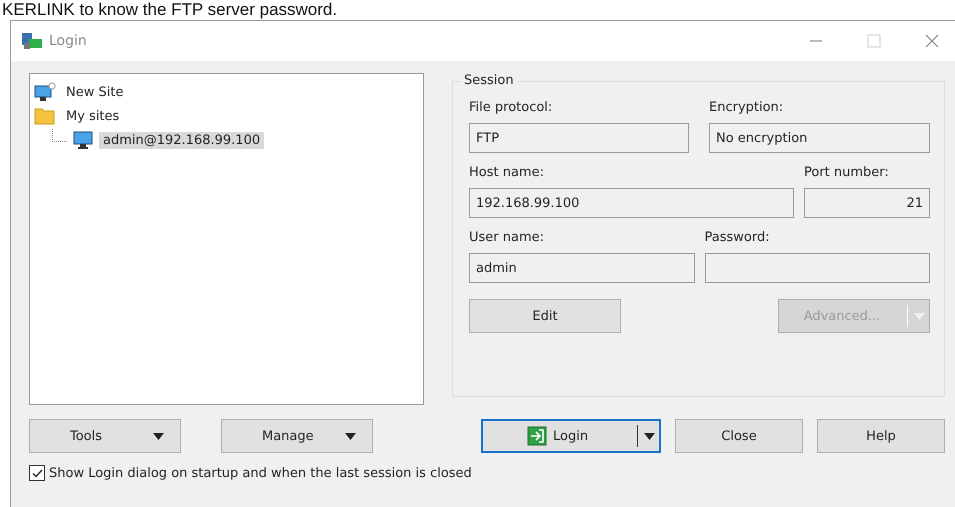  What do you see at coordinates (881, 436) in the screenshot?
I see `dialog-button: Help` at bounding box center [881, 436].